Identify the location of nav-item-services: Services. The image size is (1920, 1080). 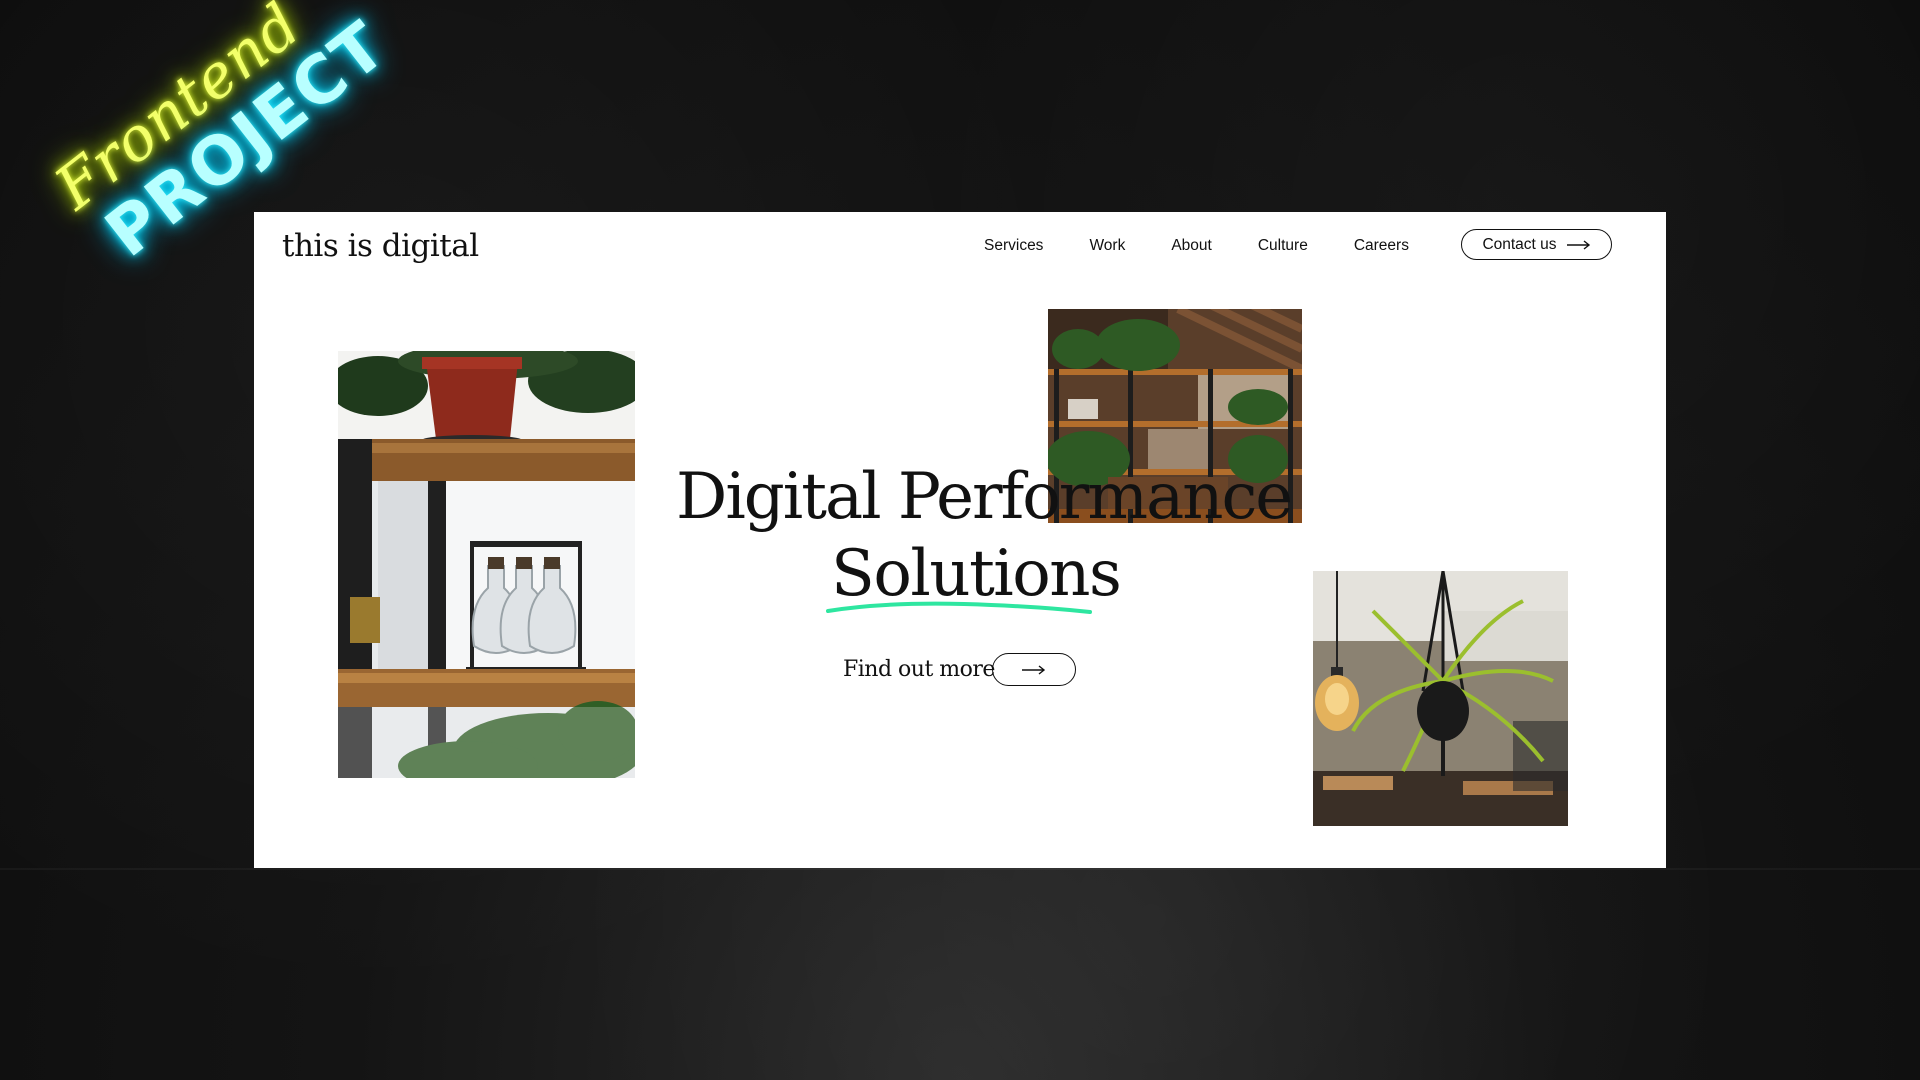
(1013, 246).